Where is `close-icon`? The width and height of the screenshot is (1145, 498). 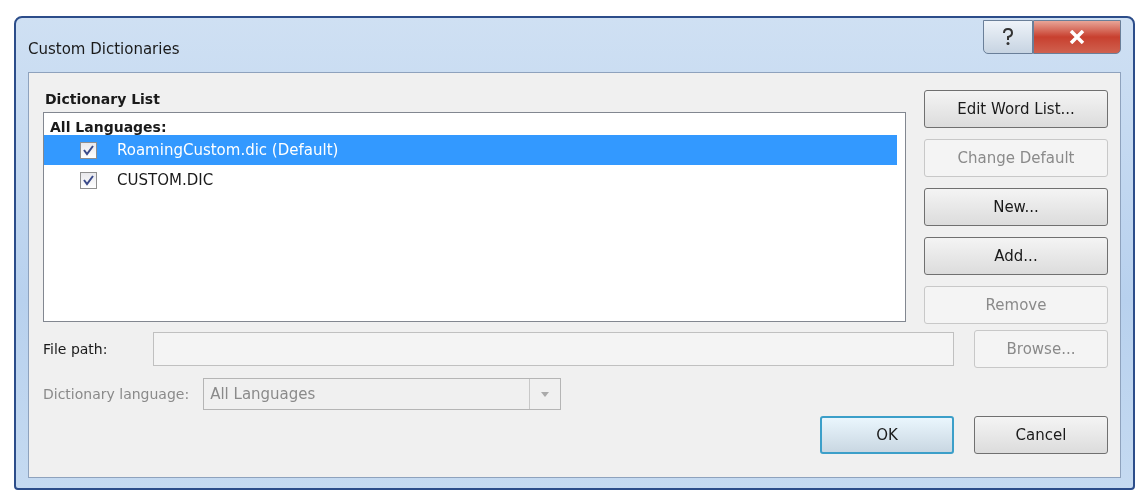 close-icon is located at coordinates (1077, 37).